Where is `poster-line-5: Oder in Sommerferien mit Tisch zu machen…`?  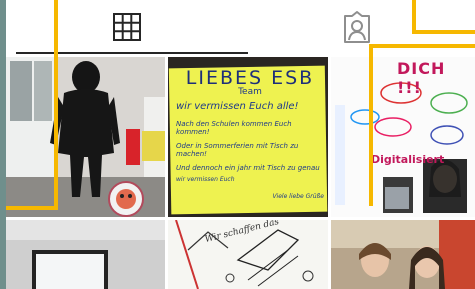
poster-line-5: Oder in Sommerferien mit Tisch zu machen… is located at coordinates (237, 150).